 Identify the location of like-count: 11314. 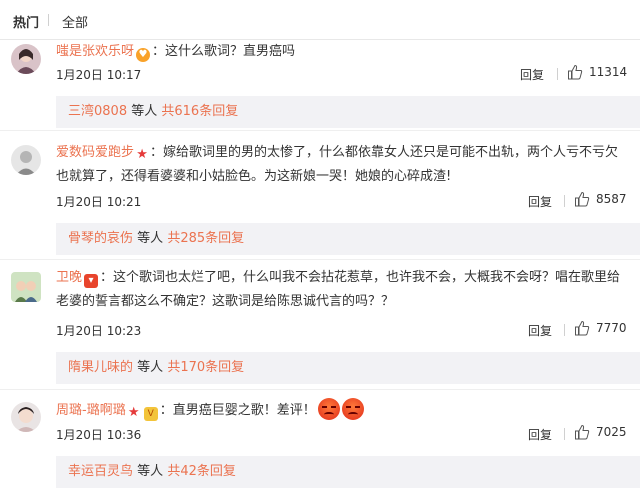
(608, 72).